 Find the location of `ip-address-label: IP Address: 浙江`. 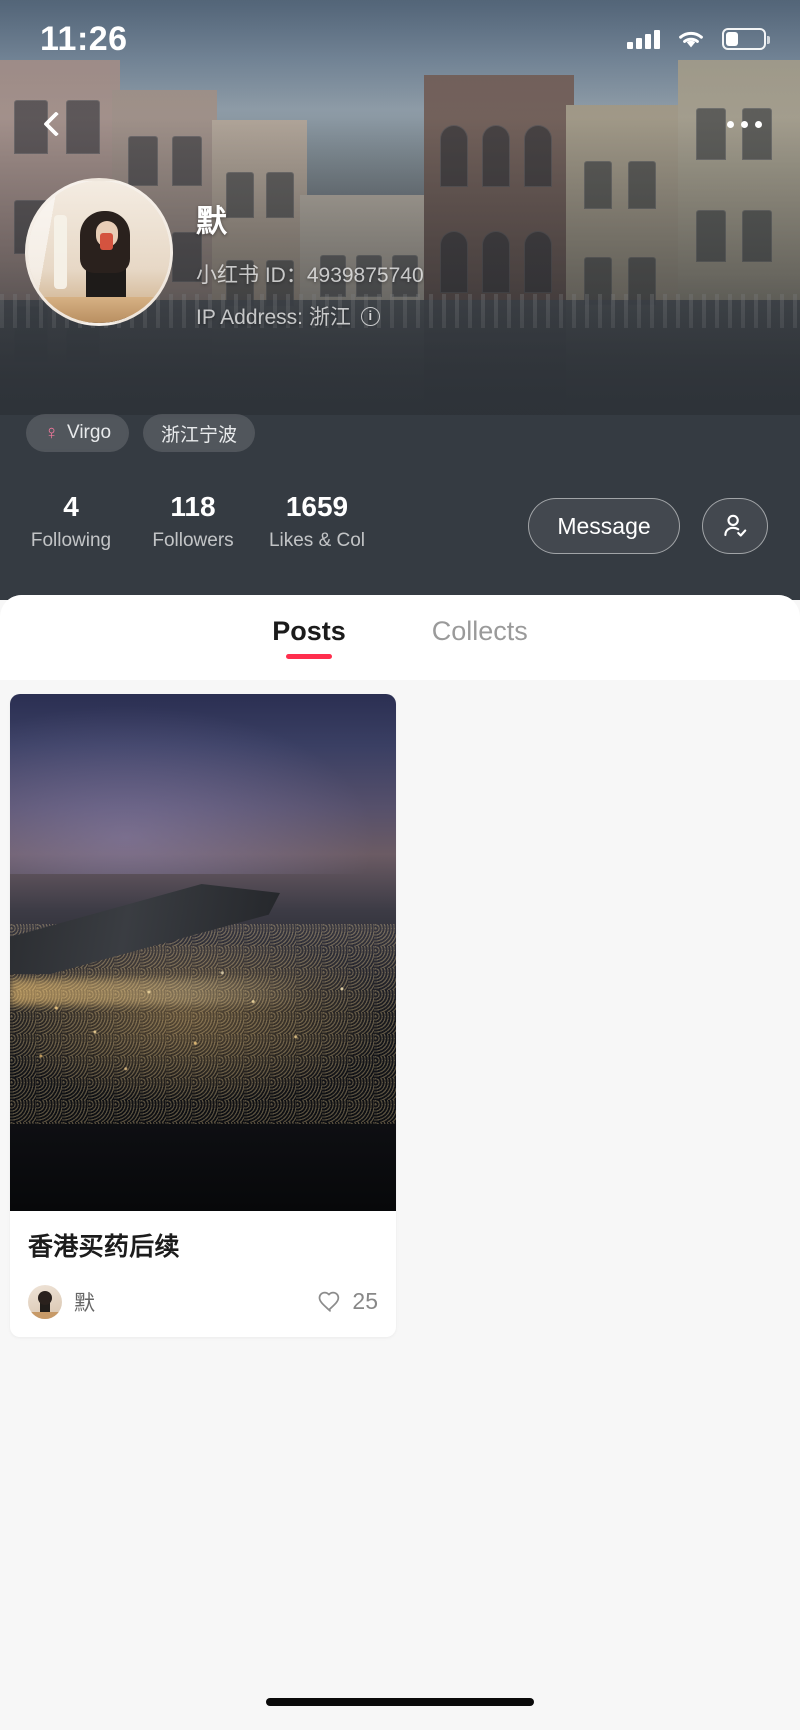

ip-address-label: IP Address: 浙江 is located at coordinates (273, 317).